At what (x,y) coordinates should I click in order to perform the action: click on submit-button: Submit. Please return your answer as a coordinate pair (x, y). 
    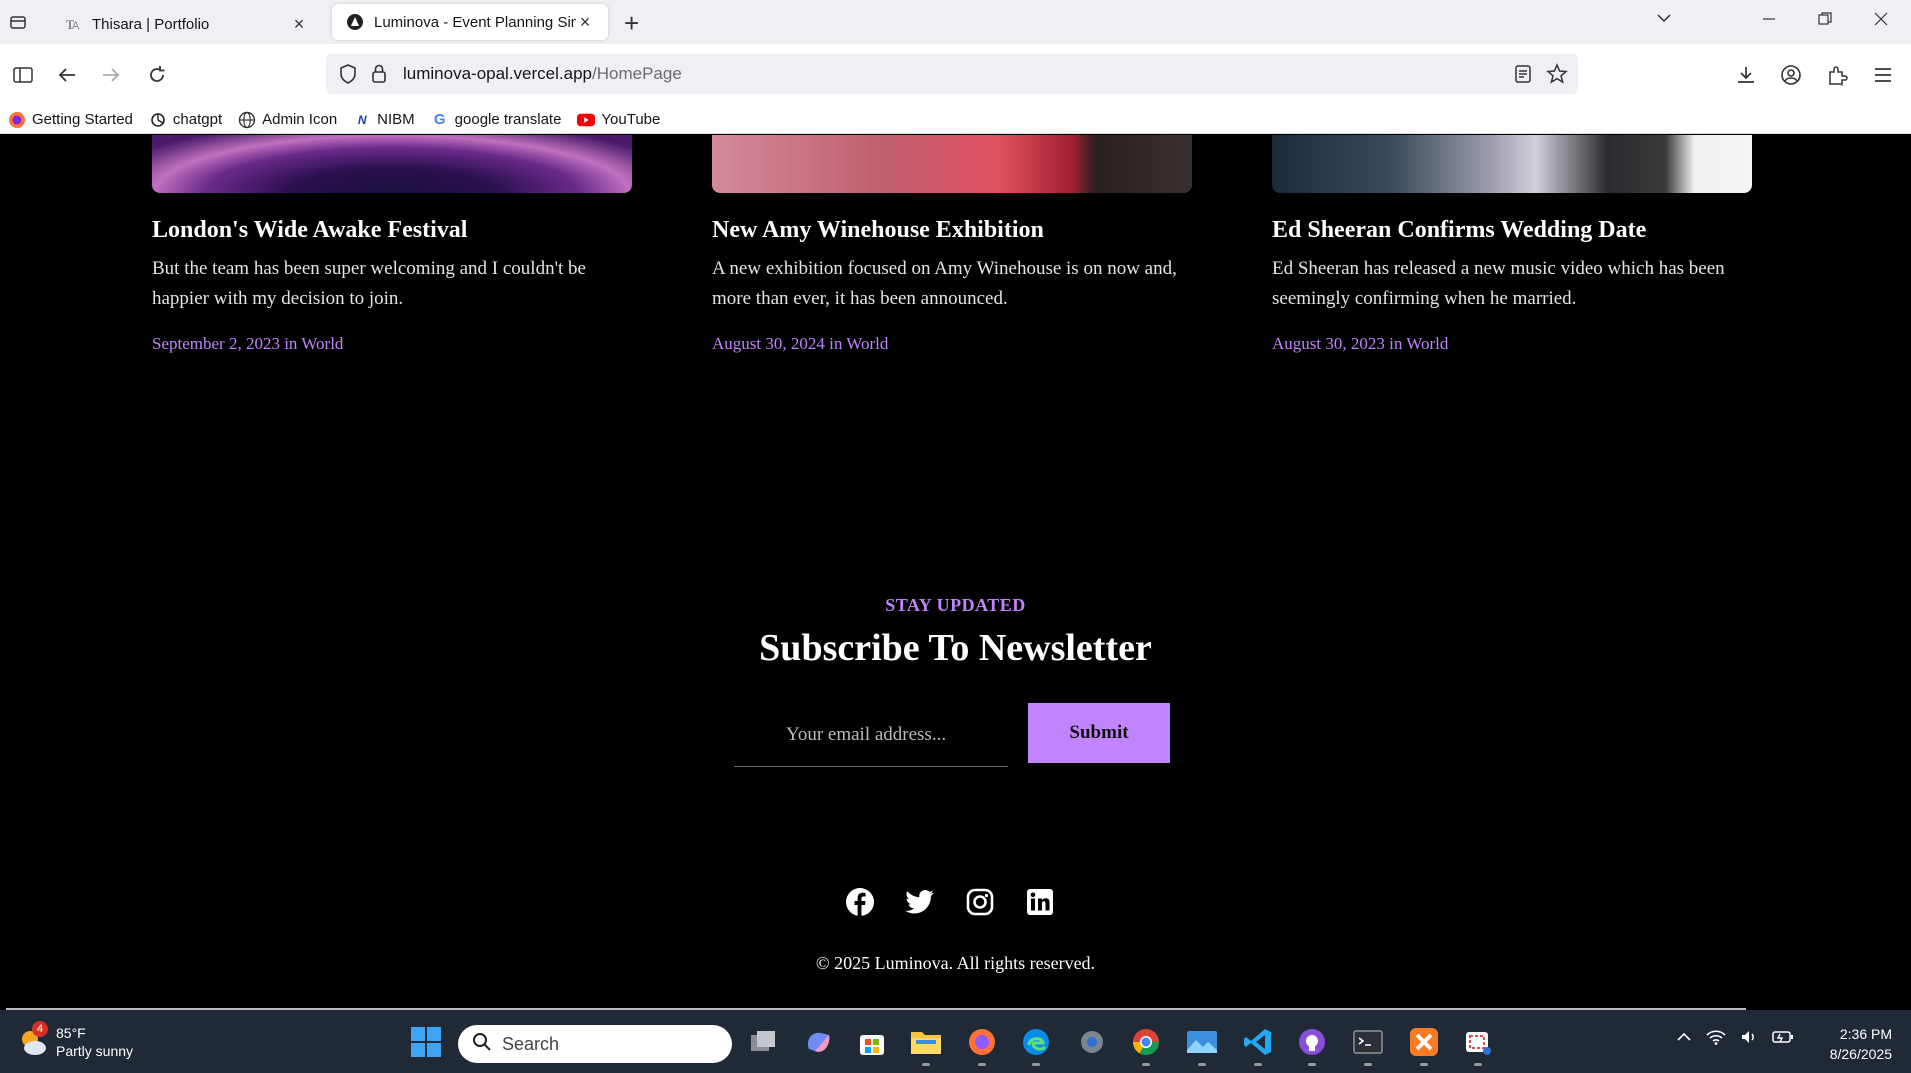
    Looking at the image, I should click on (1099, 733).